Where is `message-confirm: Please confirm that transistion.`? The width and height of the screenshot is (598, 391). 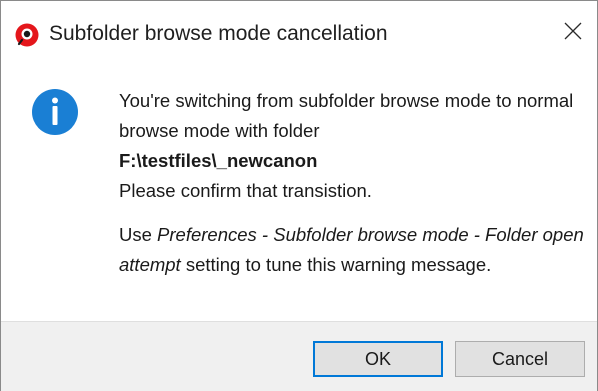 message-confirm: Please confirm that transistion. is located at coordinates (245, 190).